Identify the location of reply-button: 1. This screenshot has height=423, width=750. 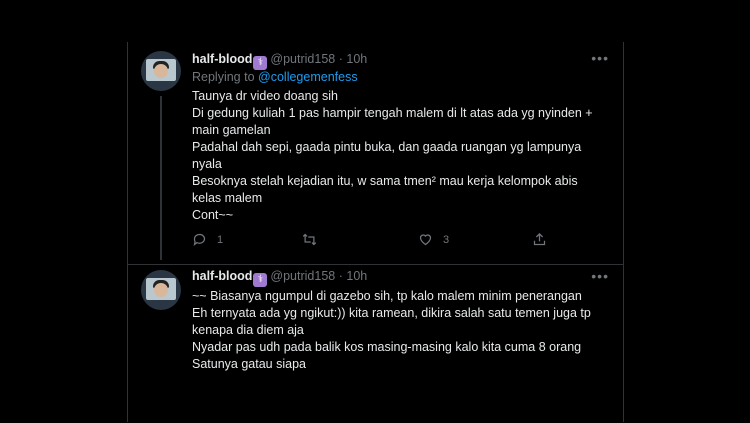
(207, 239).